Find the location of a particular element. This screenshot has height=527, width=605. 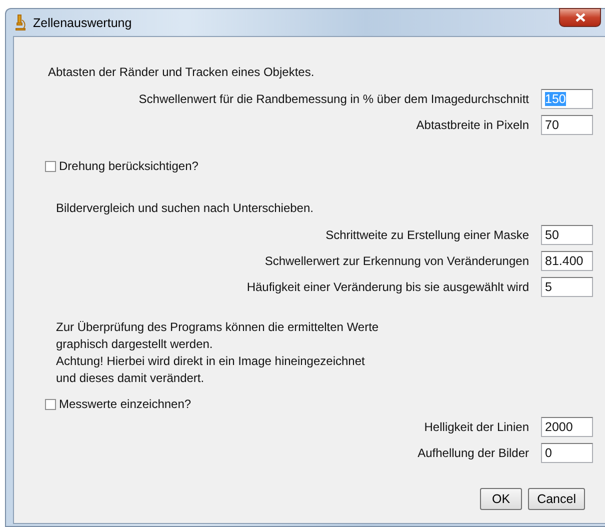

checkbox-label: Drehung berücksichtigen? is located at coordinates (128, 166).